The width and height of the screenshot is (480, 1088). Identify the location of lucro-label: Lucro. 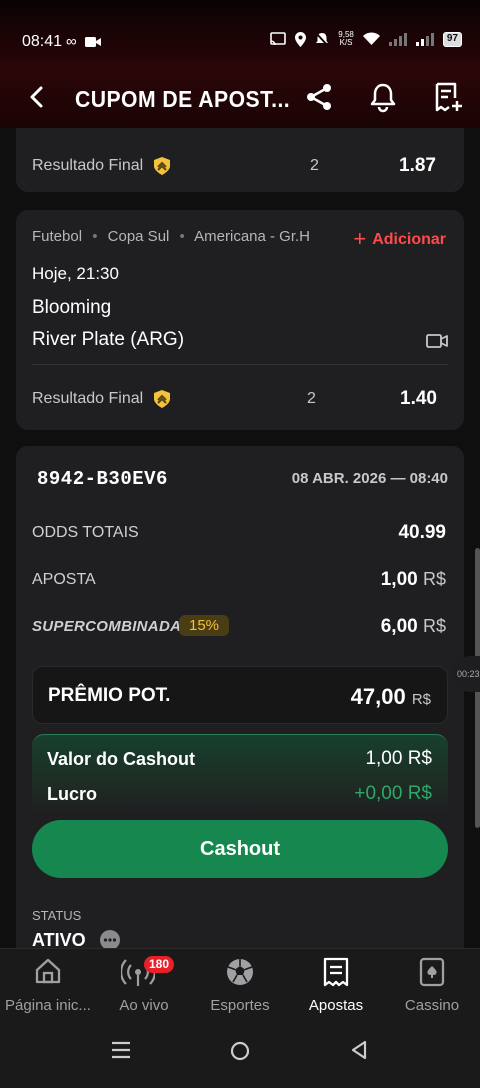
(72, 794).